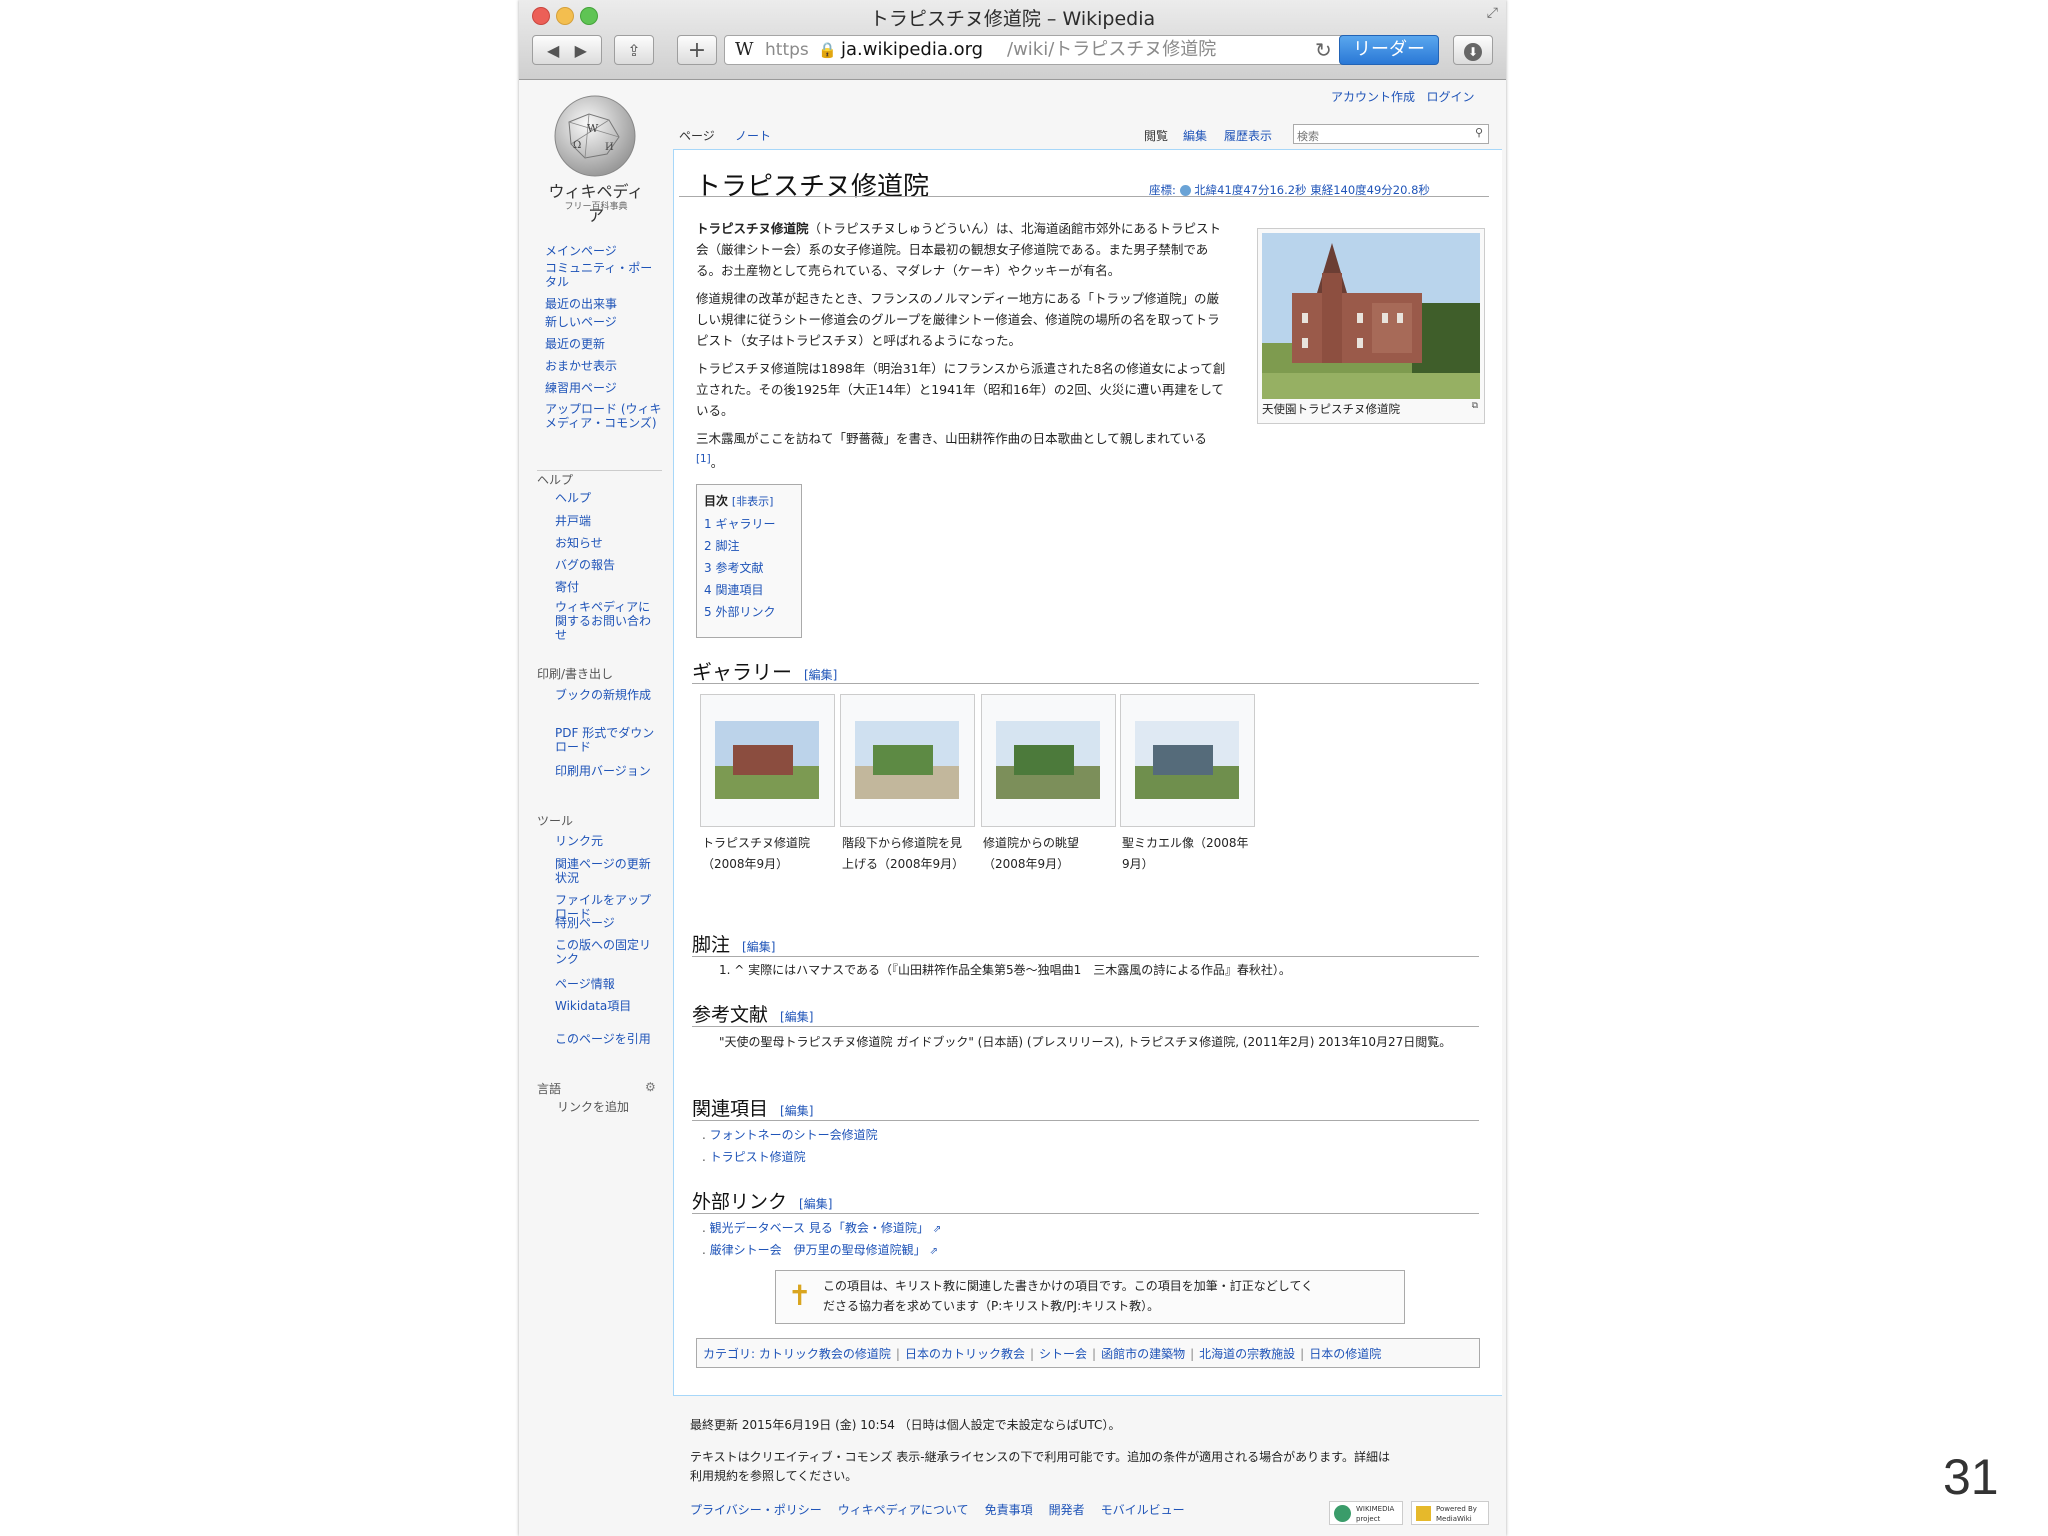 This screenshot has height=1536, width=2048. I want to click on sidebar-item-help: 井戸端, so click(605, 521).